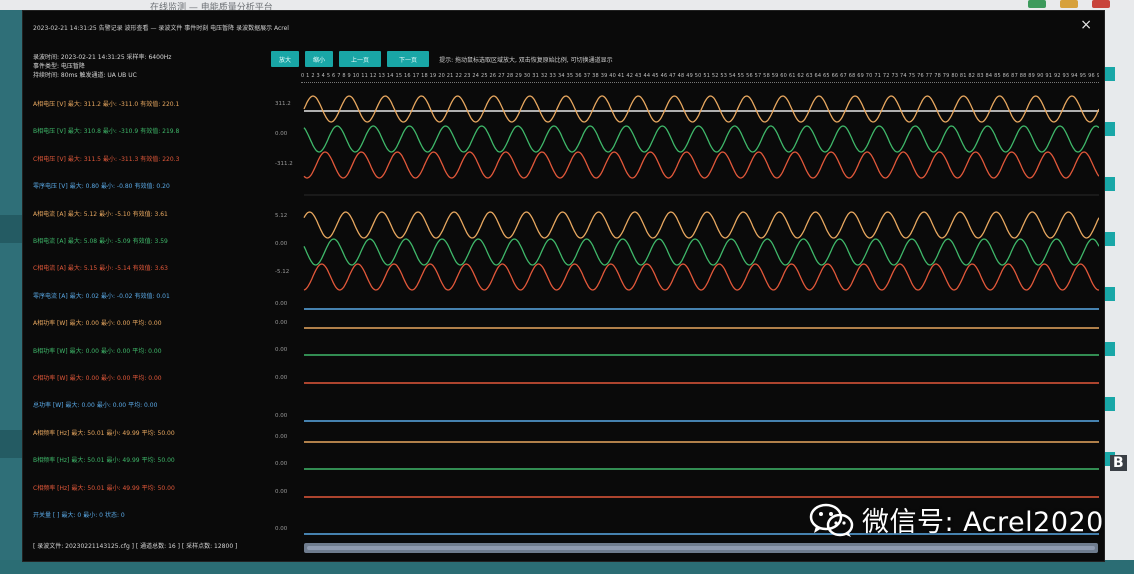 Image resolution: width=1134 pixels, height=574 pixels. What do you see at coordinates (48, 406) in the screenshot?
I see `channel-label: 总功率 [W]` at bounding box center [48, 406].